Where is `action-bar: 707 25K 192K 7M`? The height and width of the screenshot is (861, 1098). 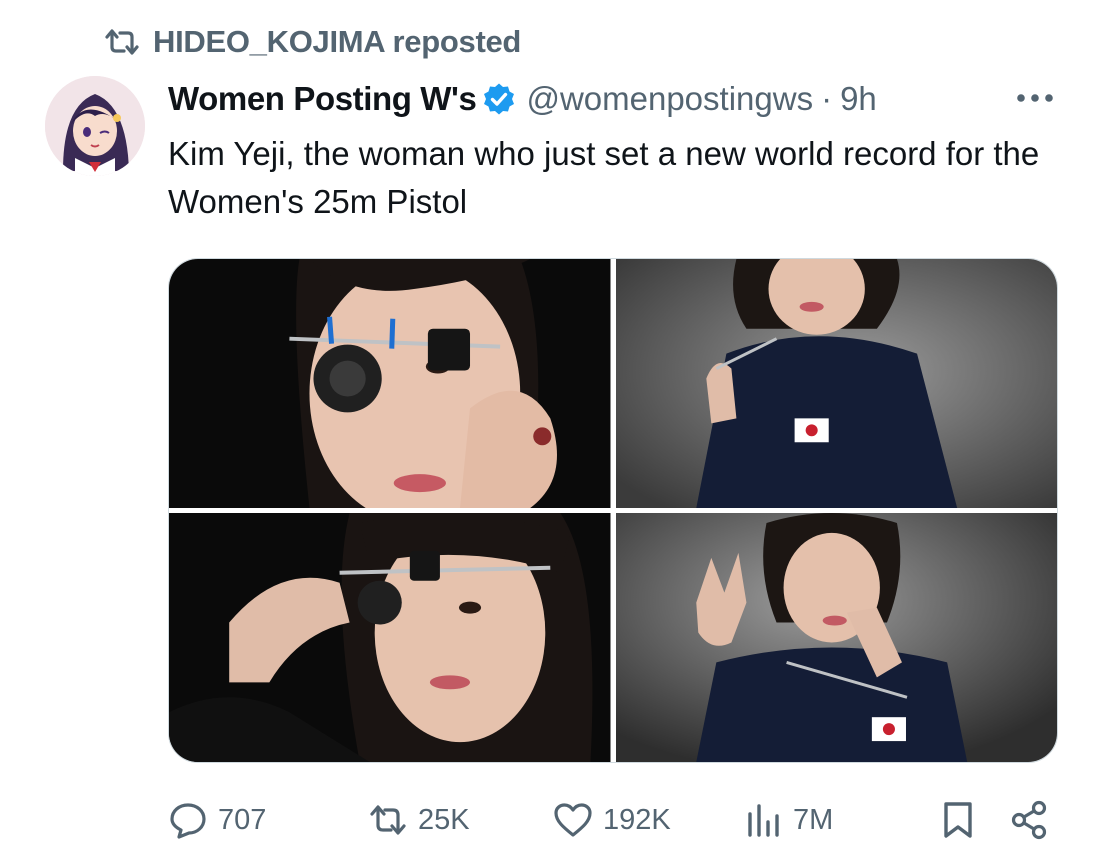
action-bar: 707 25K 192K 7M is located at coordinates (613, 820).